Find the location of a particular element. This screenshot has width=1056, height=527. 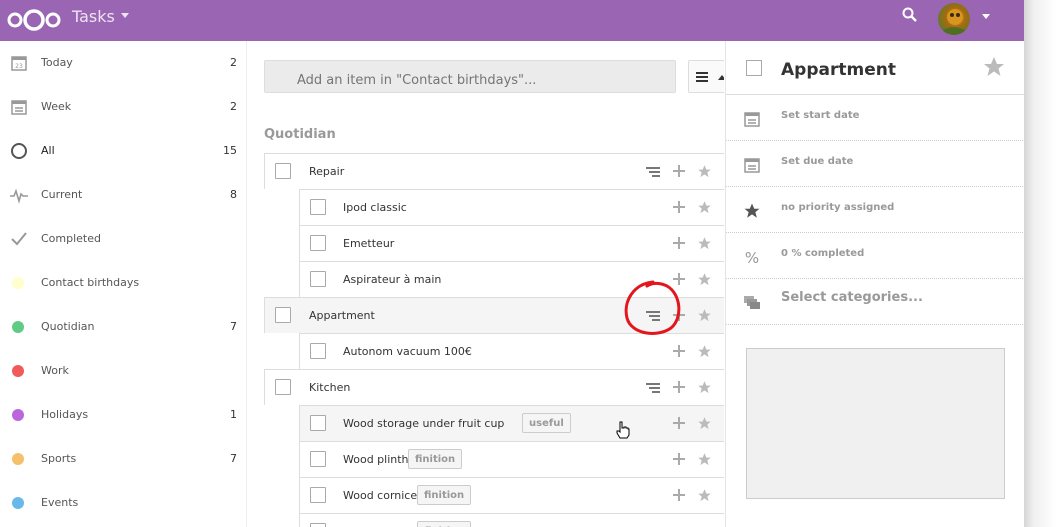

sidebar-item-count: 8 is located at coordinates (233, 194).